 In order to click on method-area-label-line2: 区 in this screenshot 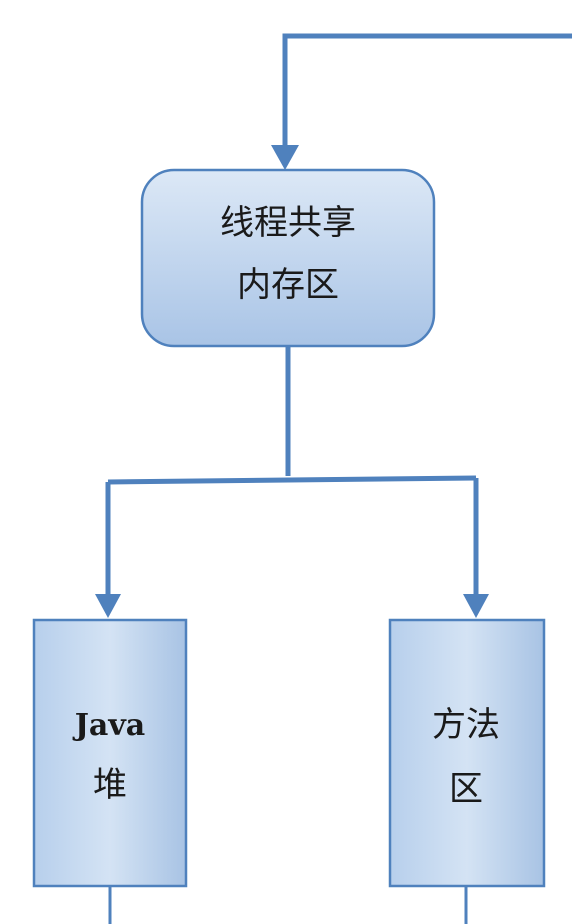, I will do `click(466, 789)`.